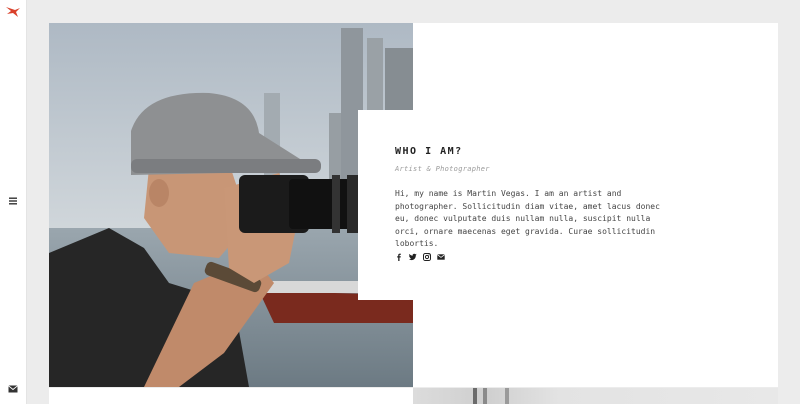 The width and height of the screenshot is (800, 404). Describe the element at coordinates (231, 396) in the screenshot. I see `next-section-white` at that location.